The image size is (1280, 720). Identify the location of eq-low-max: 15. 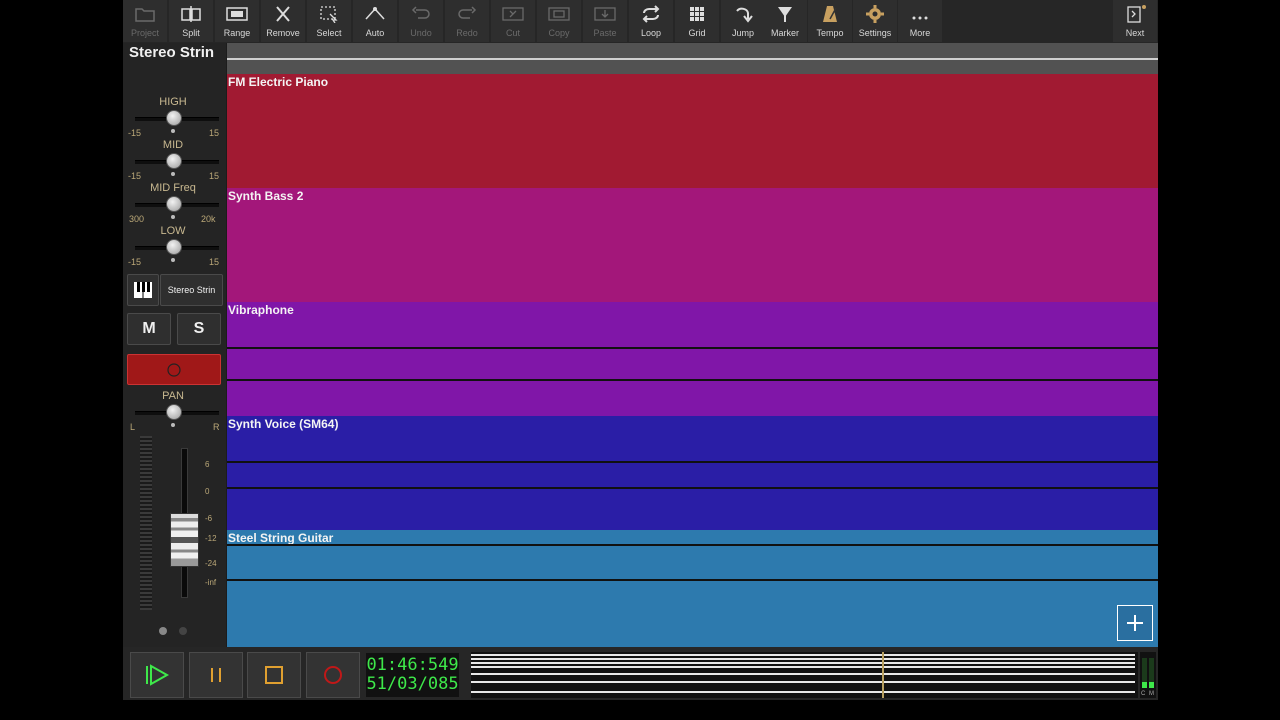
(214, 262).